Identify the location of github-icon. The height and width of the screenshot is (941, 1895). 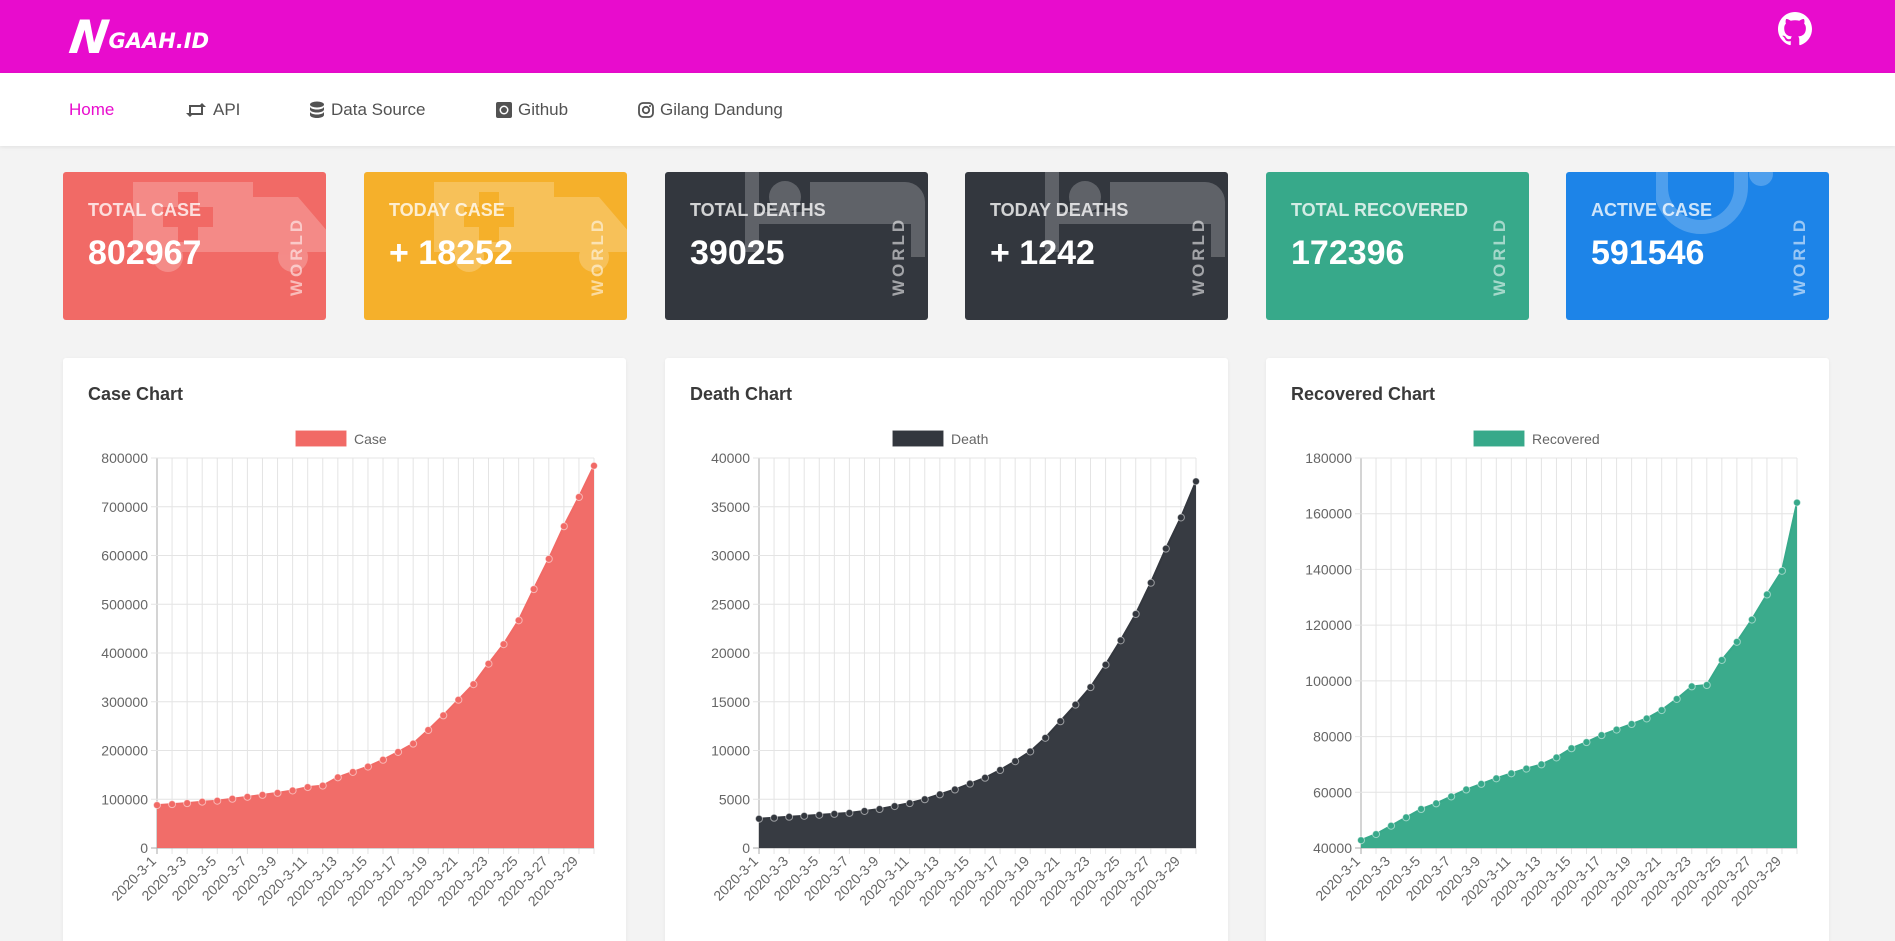
(1795, 29).